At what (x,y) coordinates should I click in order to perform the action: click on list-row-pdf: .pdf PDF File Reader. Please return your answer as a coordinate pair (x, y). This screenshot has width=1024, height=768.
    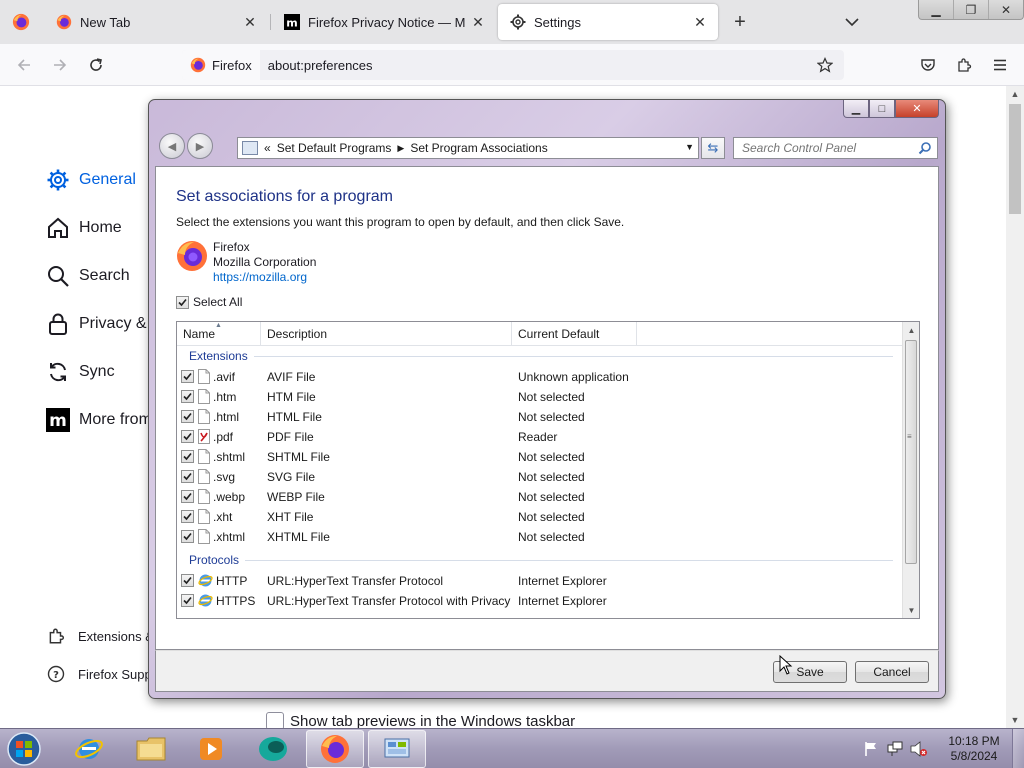
    Looking at the image, I should click on (540, 436).